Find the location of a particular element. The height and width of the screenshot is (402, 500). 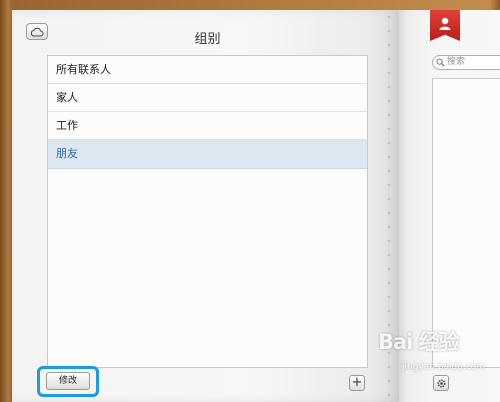

page-title: 组别 is located at coordinates (207, 39).